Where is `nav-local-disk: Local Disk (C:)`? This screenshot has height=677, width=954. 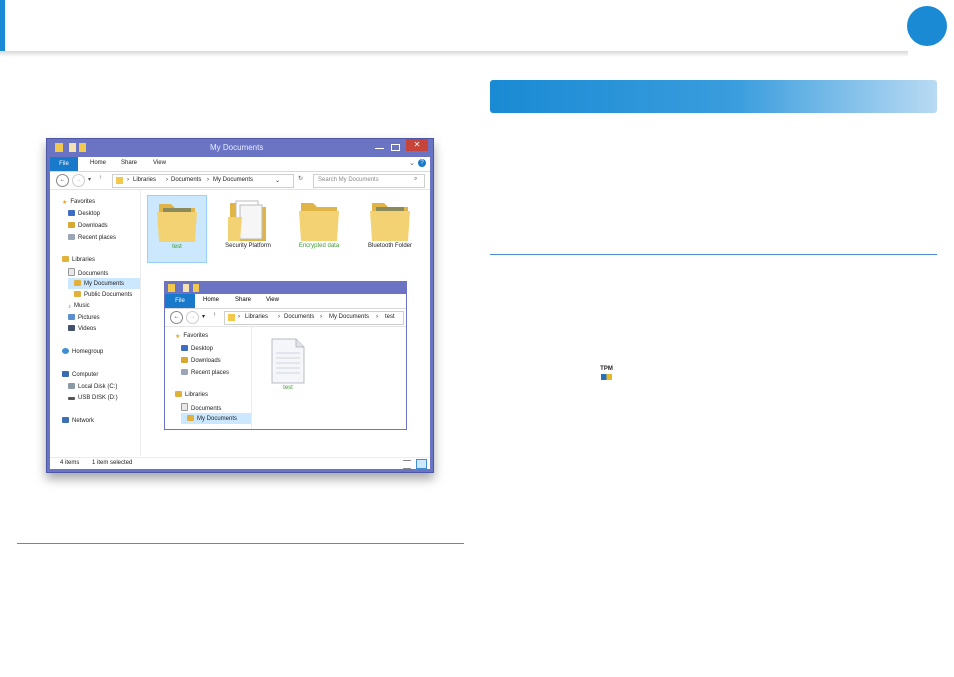
nav-local-disk: Local Disk (C:) is located at coordinates (92, 386).